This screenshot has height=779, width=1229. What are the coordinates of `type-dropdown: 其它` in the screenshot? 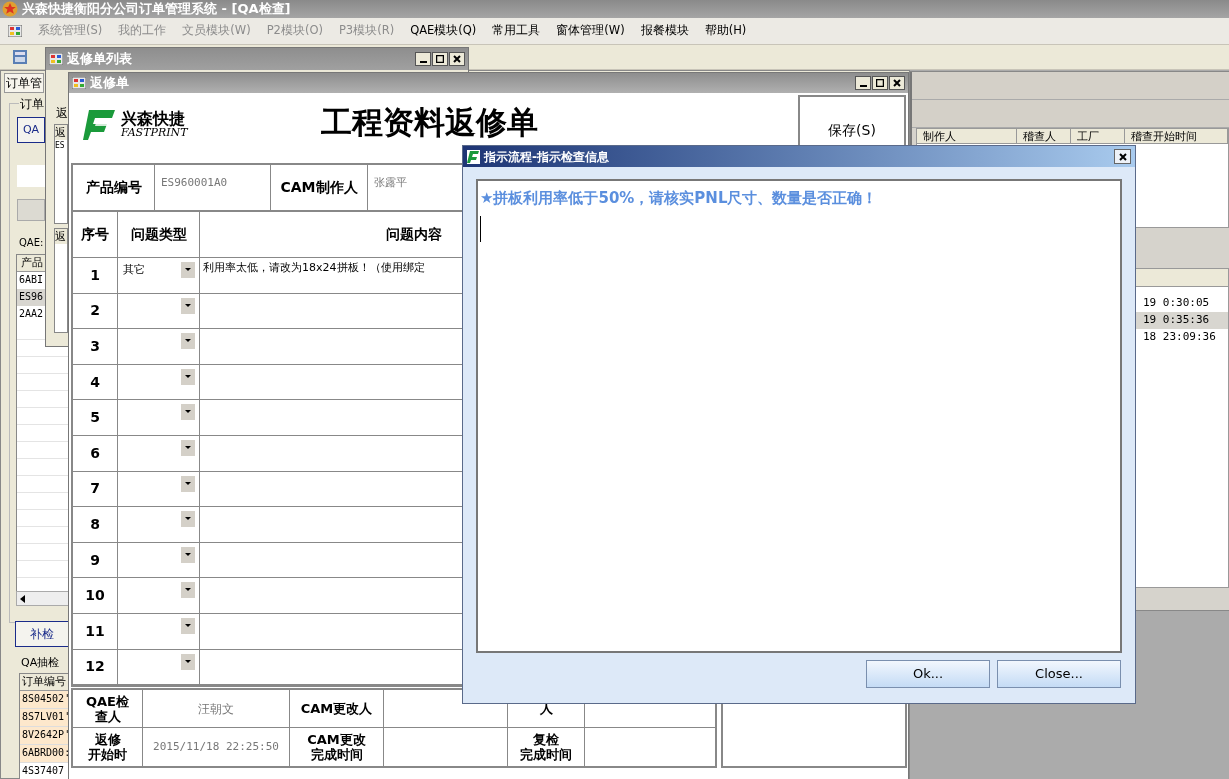 It's located at (159, 275).